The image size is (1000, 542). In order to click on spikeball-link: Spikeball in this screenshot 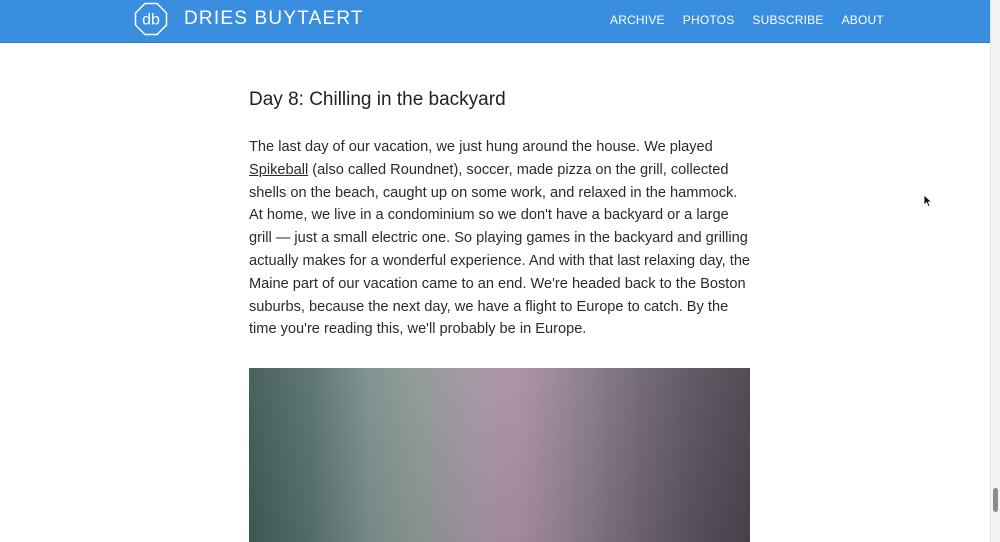, I will do `click(278, 170)`.